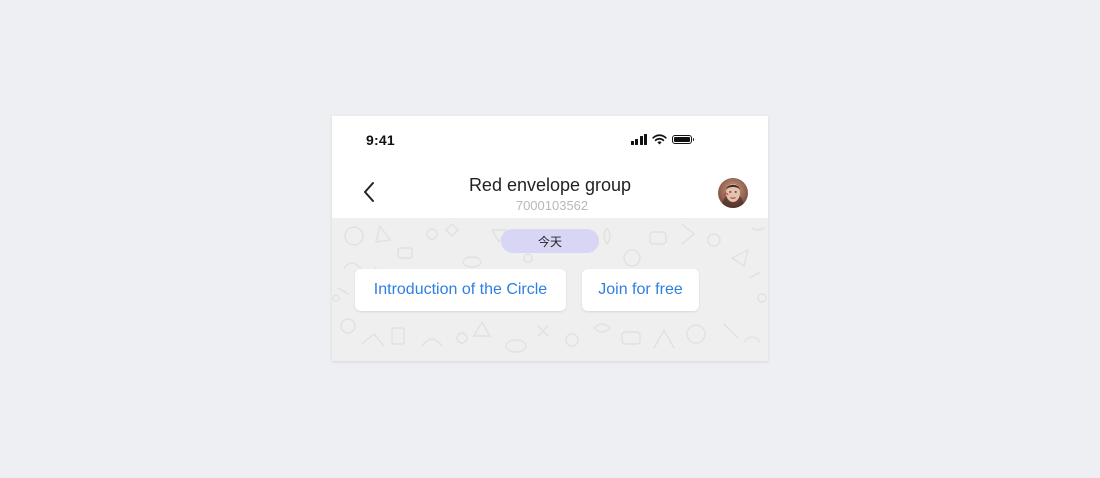  I want to click on introduction-button: Introduction of the Circle, so click(460, 290).